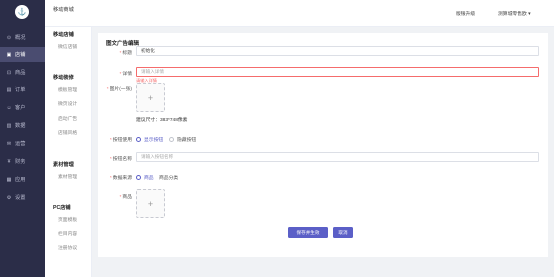  What do you see at coordinates (67, 233) in the screenshot?
I see `submenu-item-column-content: 栏目内容` at bounding box center [67, 233].